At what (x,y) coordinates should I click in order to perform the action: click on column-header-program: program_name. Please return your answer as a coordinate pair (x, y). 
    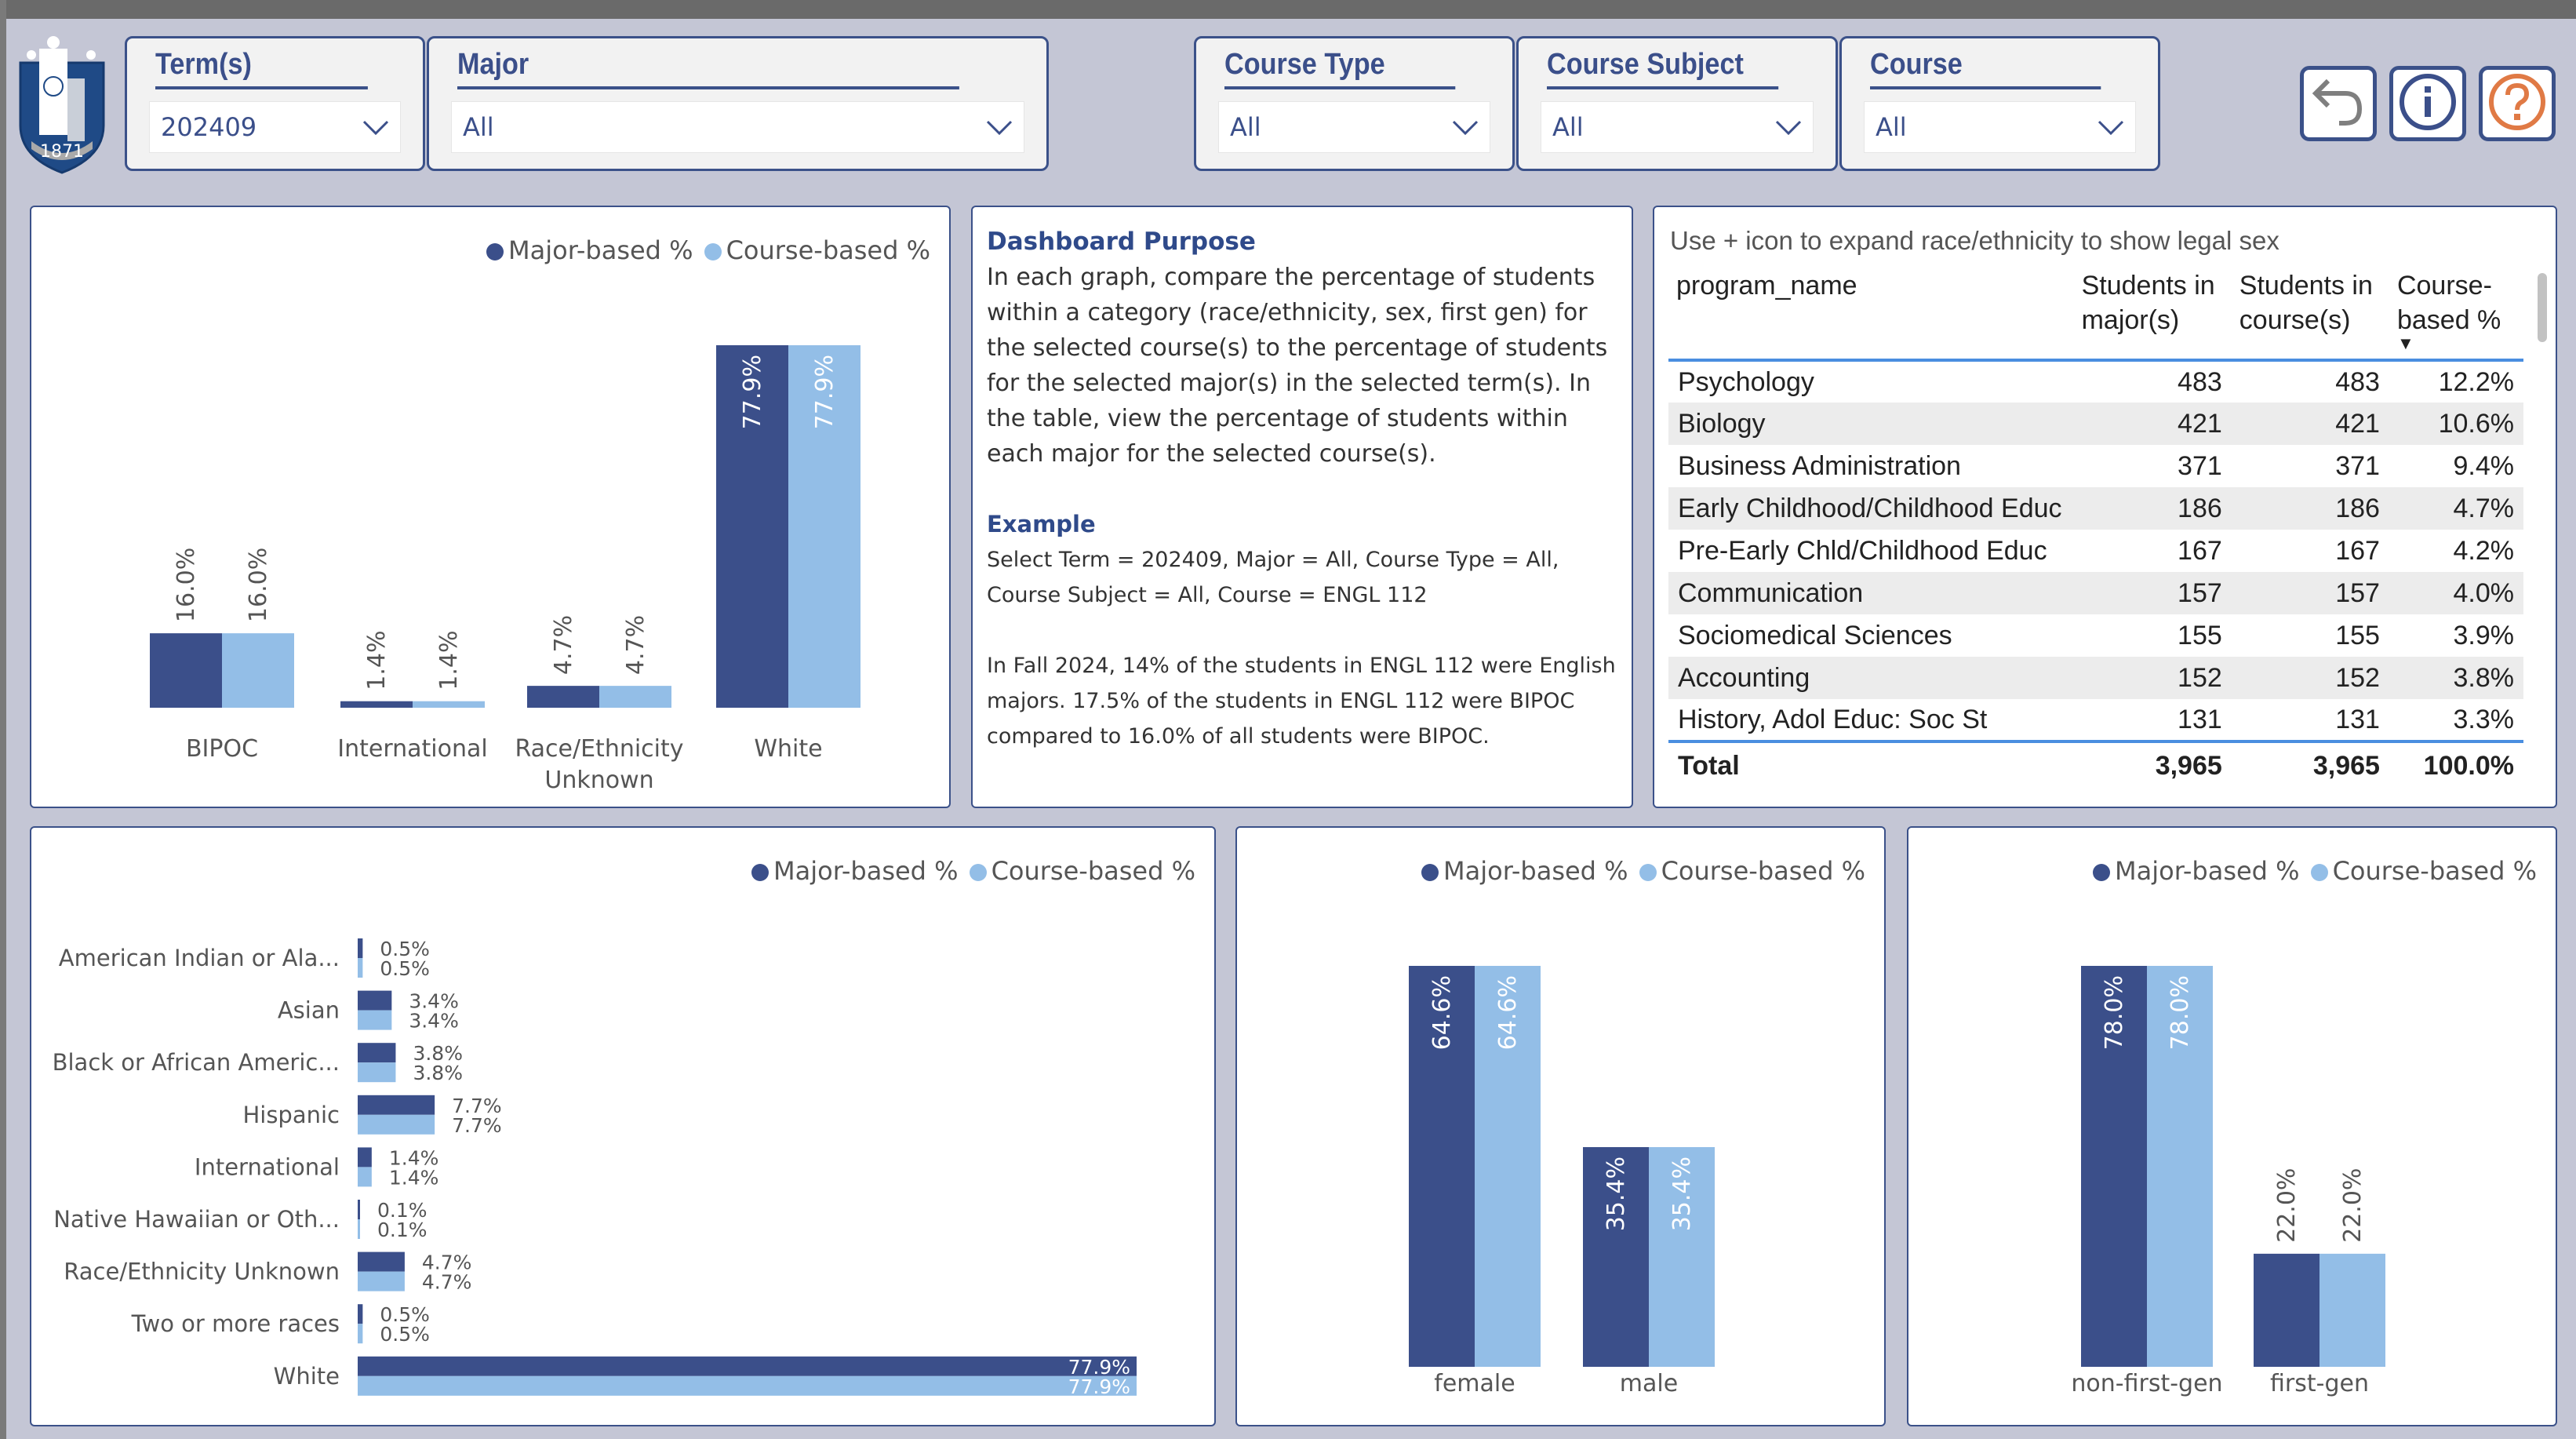
    Looking at the image, I should click on (1871, 315).